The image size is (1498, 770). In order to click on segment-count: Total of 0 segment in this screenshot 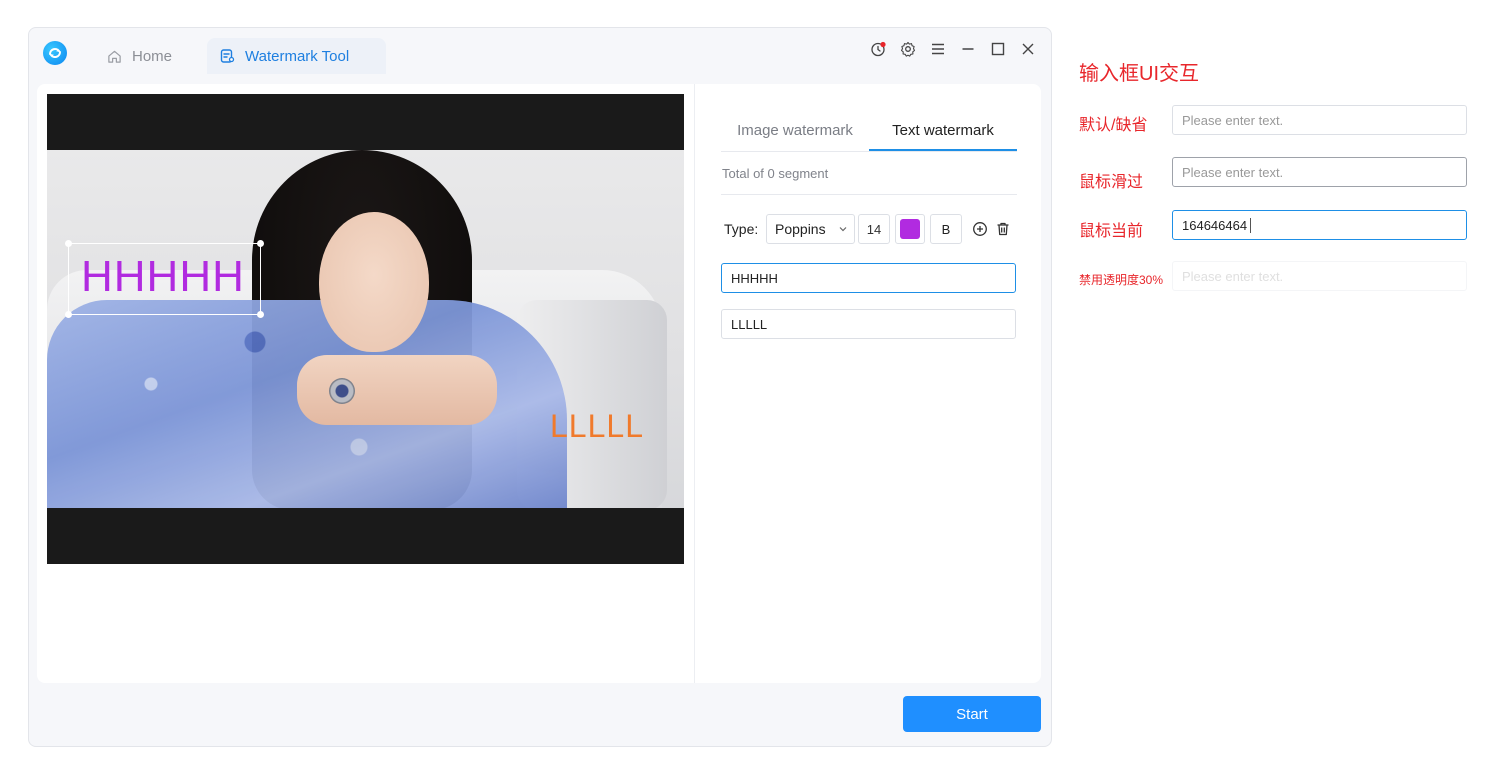, I will do `click(775, 173)`.